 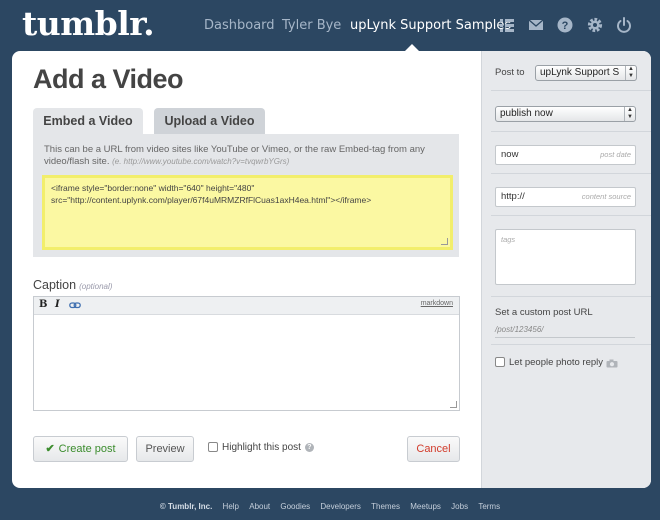 What do you see at coordinates (612, 363) in the screenshot?
I see `camera-icon` at bounding box center [612, 363].